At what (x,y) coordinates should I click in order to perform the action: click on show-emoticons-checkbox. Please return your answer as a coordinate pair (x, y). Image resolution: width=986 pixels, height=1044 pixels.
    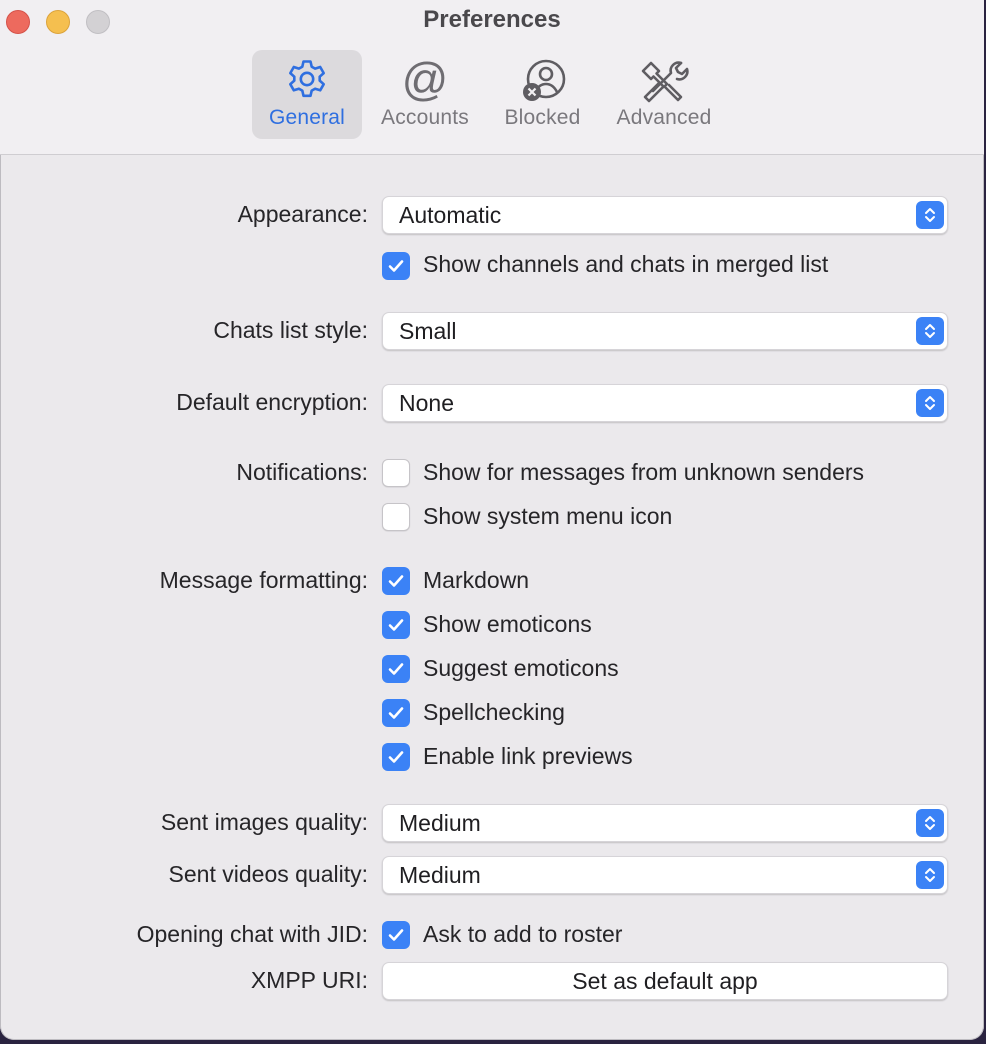
    Looking at the image, I should click on (396, 625).